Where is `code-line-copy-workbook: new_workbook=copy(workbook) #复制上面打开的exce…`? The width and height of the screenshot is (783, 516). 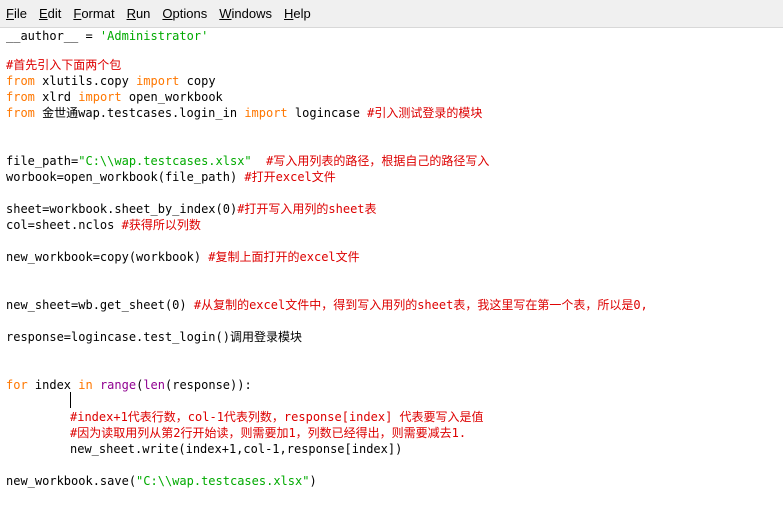 code-line-copy-workbook: new_workbook=copy(workbook) #复制上面打开的exce… is located at coordinates (183, 257).